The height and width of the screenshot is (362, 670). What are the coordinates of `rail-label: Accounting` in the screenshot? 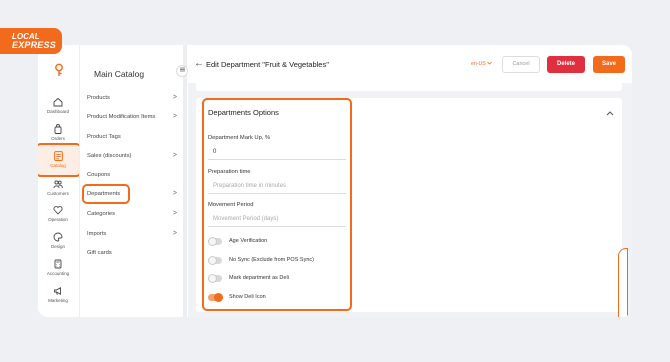 It's located at (58, 273).